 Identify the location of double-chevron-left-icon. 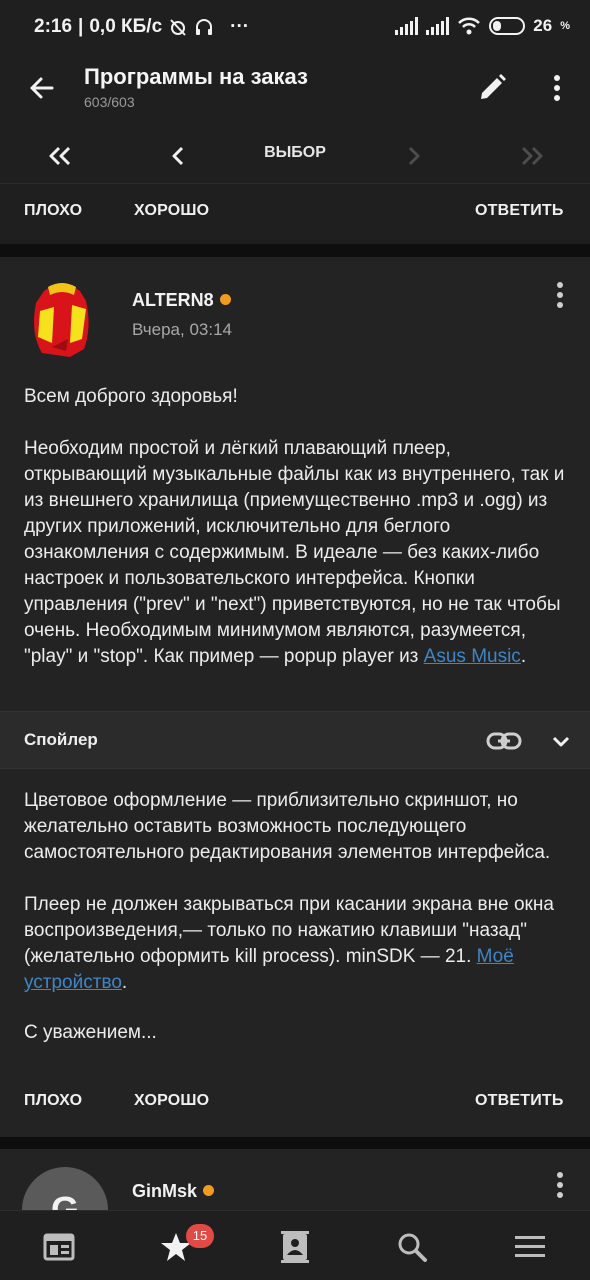
(60, 156).